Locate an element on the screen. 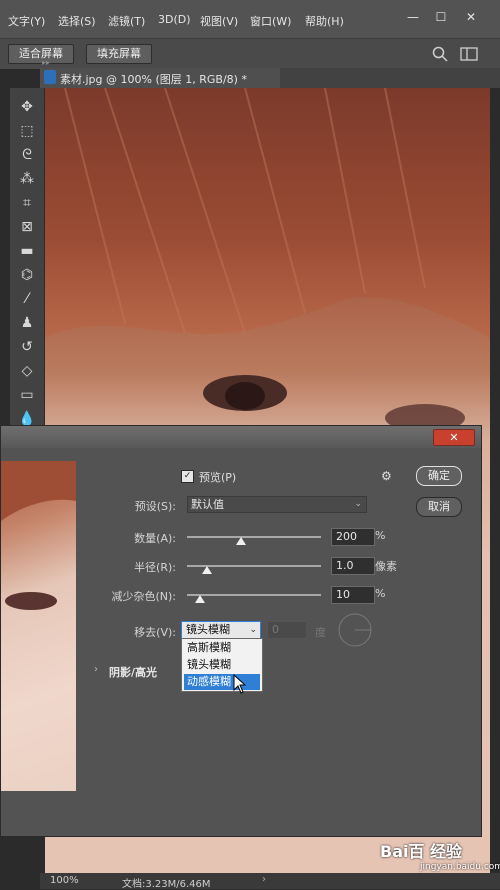  lasso-tool-icon: ᘓ is located at coordinates (27, 155).